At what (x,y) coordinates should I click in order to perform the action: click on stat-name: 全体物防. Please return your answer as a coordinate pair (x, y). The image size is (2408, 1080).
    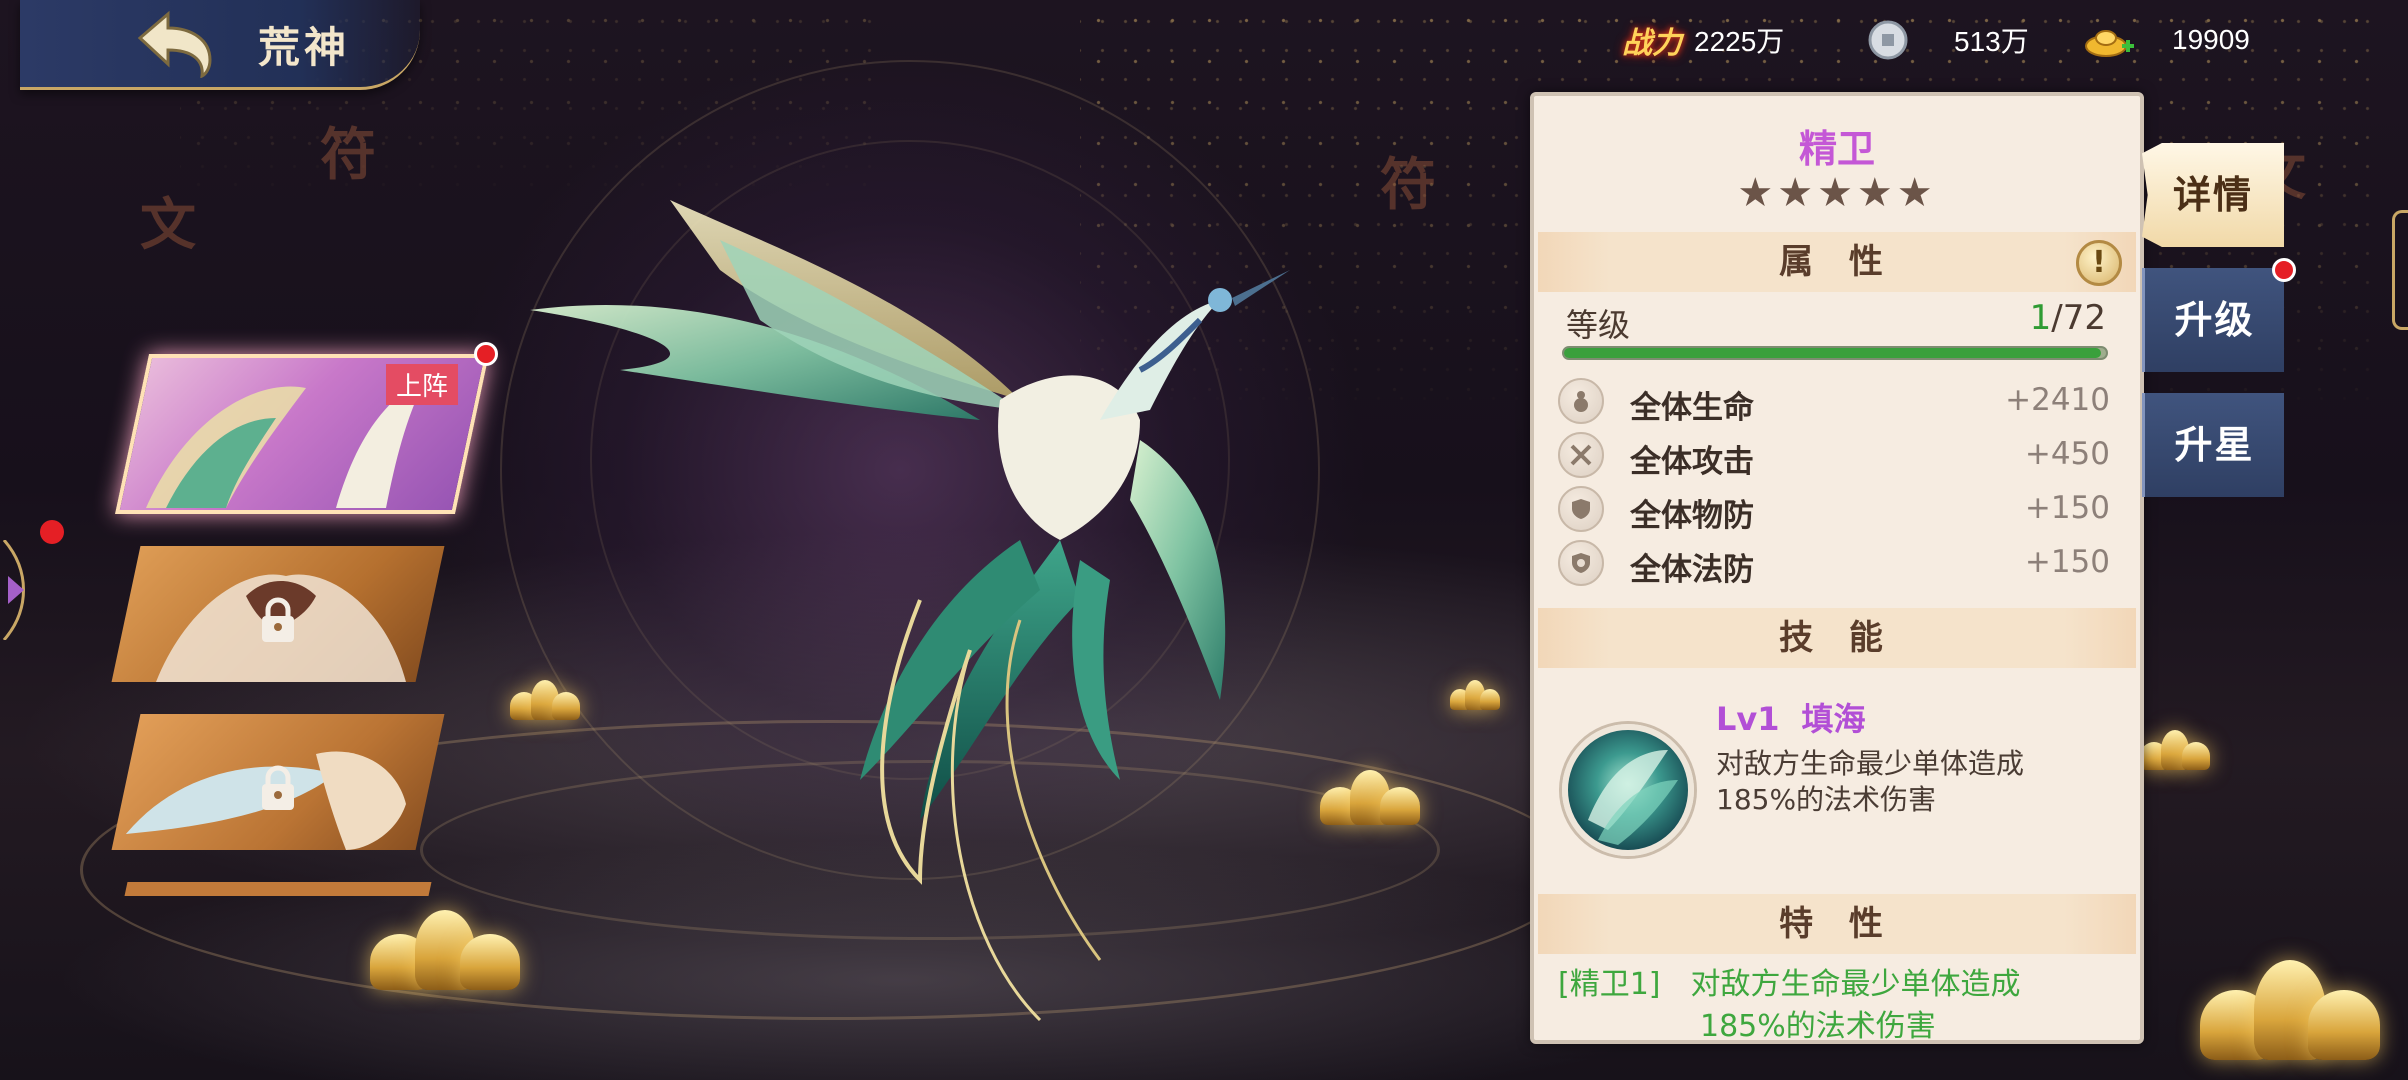
    Looking at the image, I should click on (1692, 516).